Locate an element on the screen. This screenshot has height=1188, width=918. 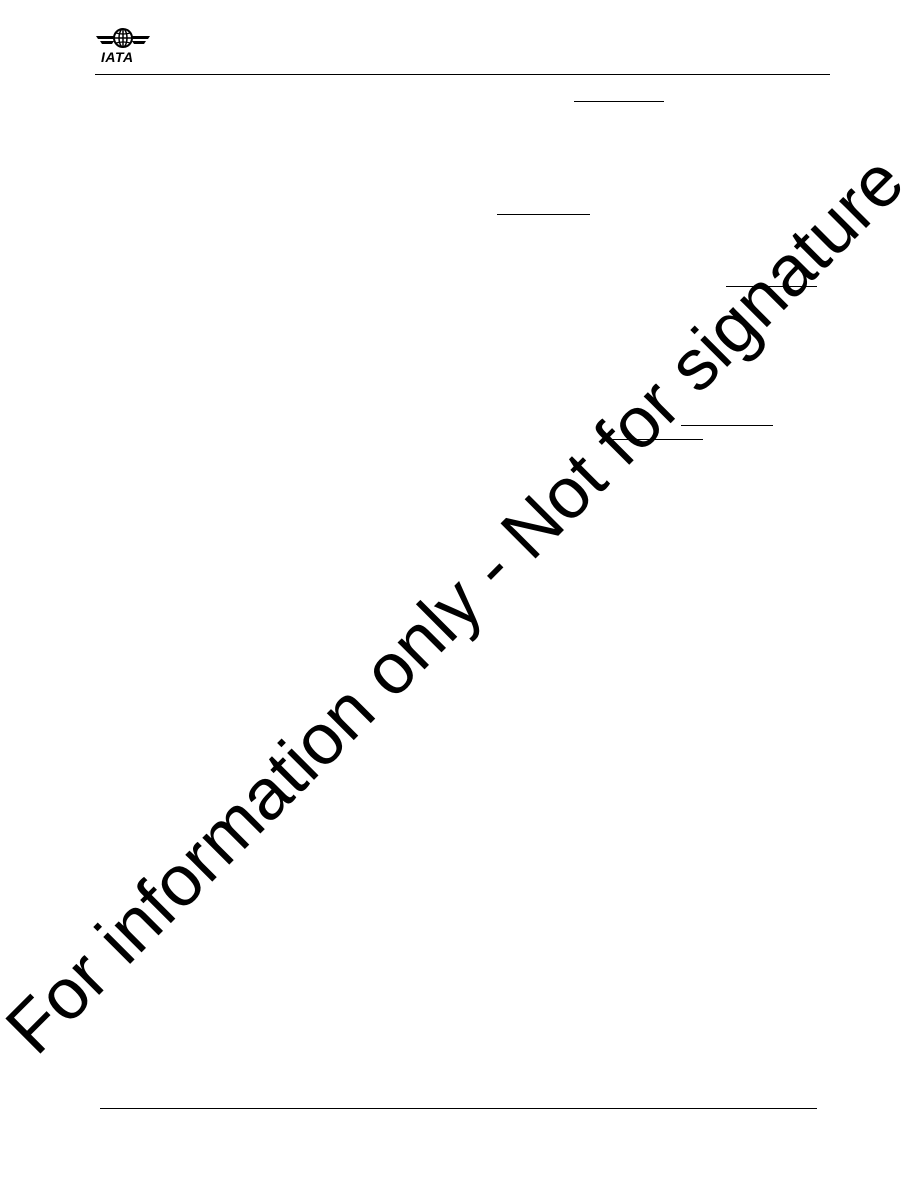
footer-rule is located at coordinates (458, 1108).